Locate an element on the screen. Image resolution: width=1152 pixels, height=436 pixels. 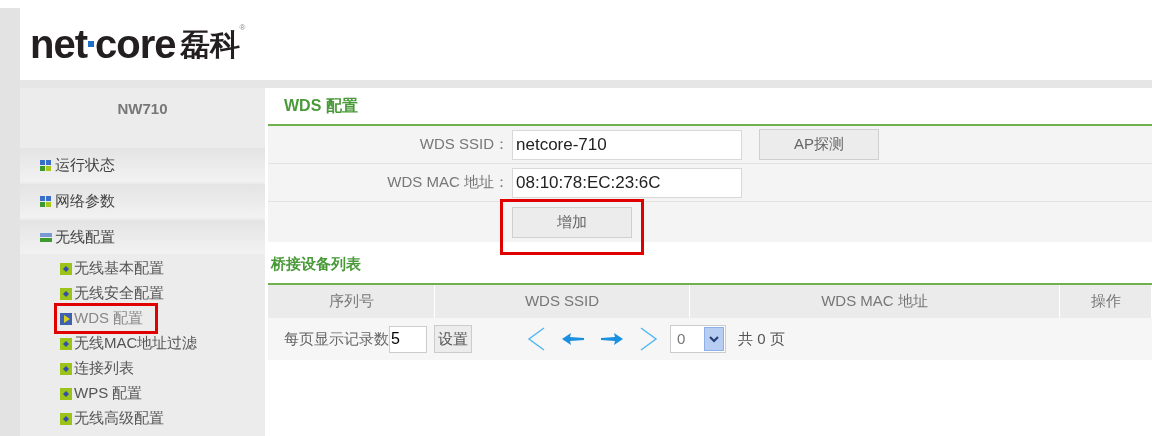
per-page-label: 每页显示记录数 is located at coordinates (336, 338).